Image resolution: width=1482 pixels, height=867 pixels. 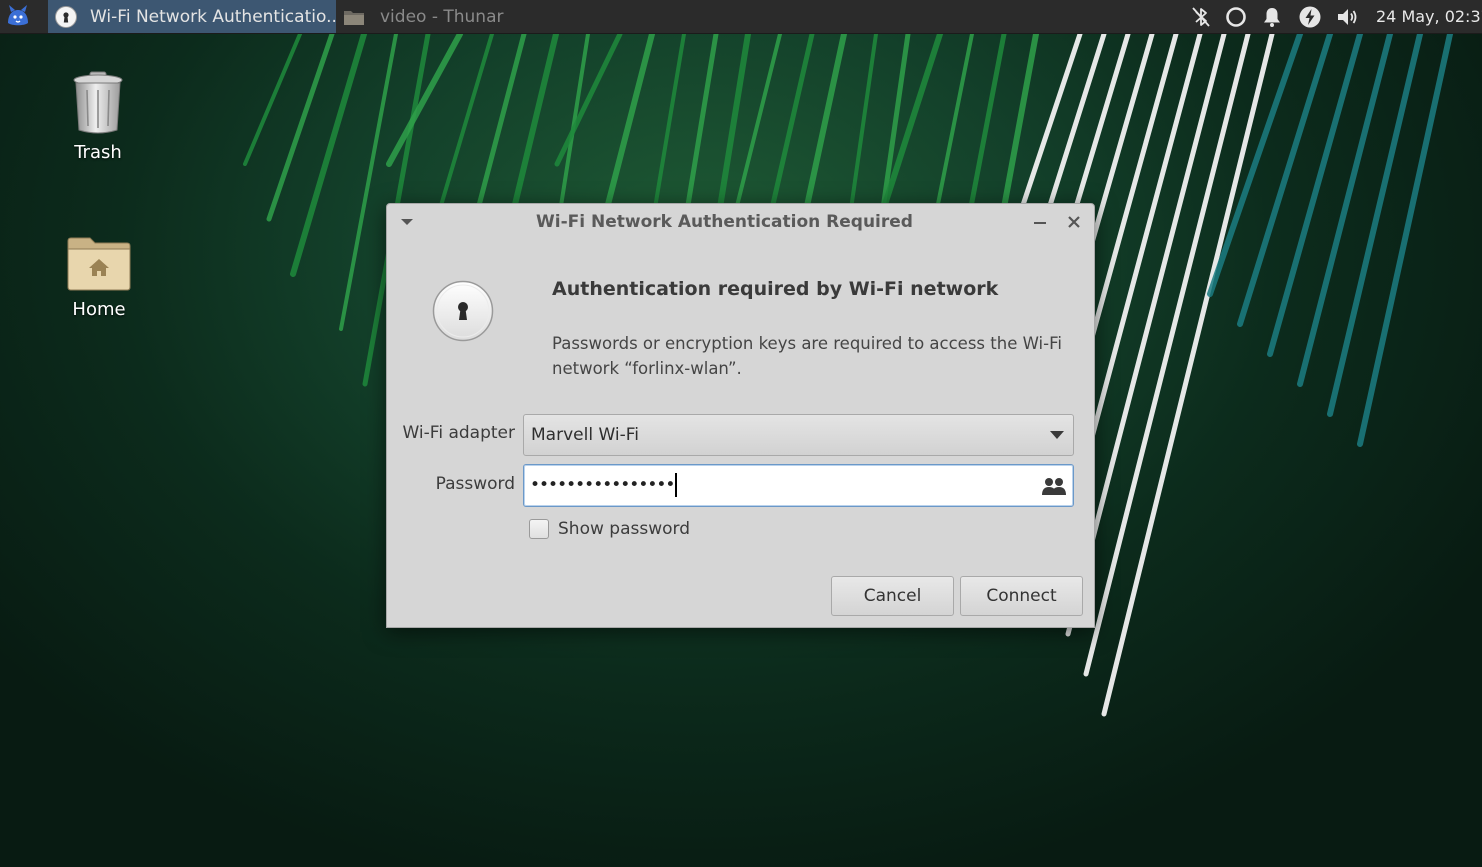 What do you see at coordinates (1021, 596) in the screenshot?
I see `connect-button: Connect` at bounding box center [1021, 596].